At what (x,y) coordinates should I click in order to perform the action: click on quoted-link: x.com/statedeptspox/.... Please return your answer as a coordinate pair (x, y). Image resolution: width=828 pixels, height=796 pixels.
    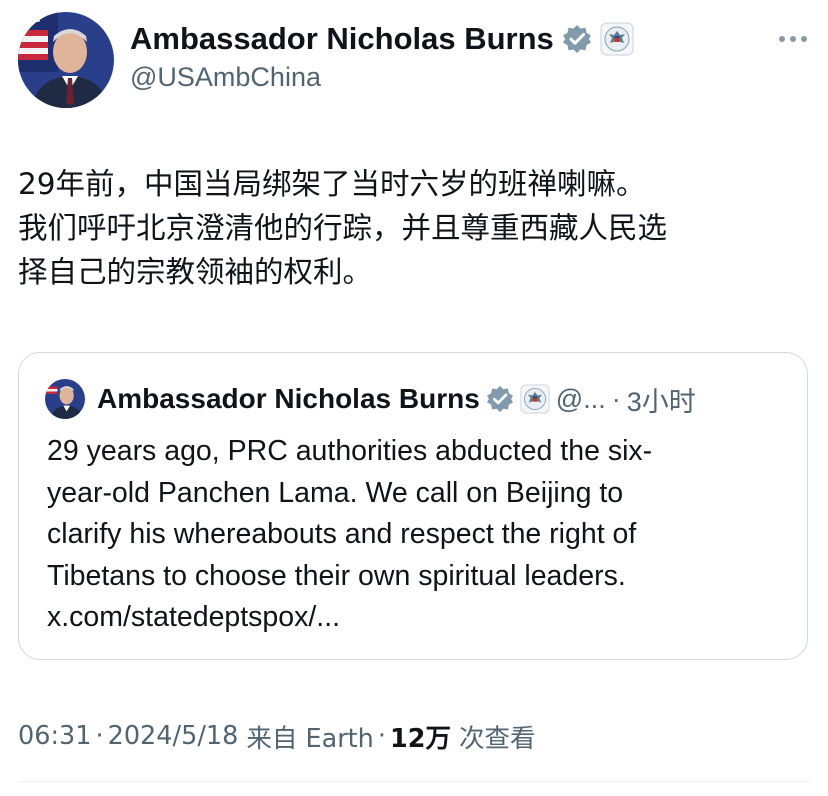
    Looking at the image, I should click on (417, 618).